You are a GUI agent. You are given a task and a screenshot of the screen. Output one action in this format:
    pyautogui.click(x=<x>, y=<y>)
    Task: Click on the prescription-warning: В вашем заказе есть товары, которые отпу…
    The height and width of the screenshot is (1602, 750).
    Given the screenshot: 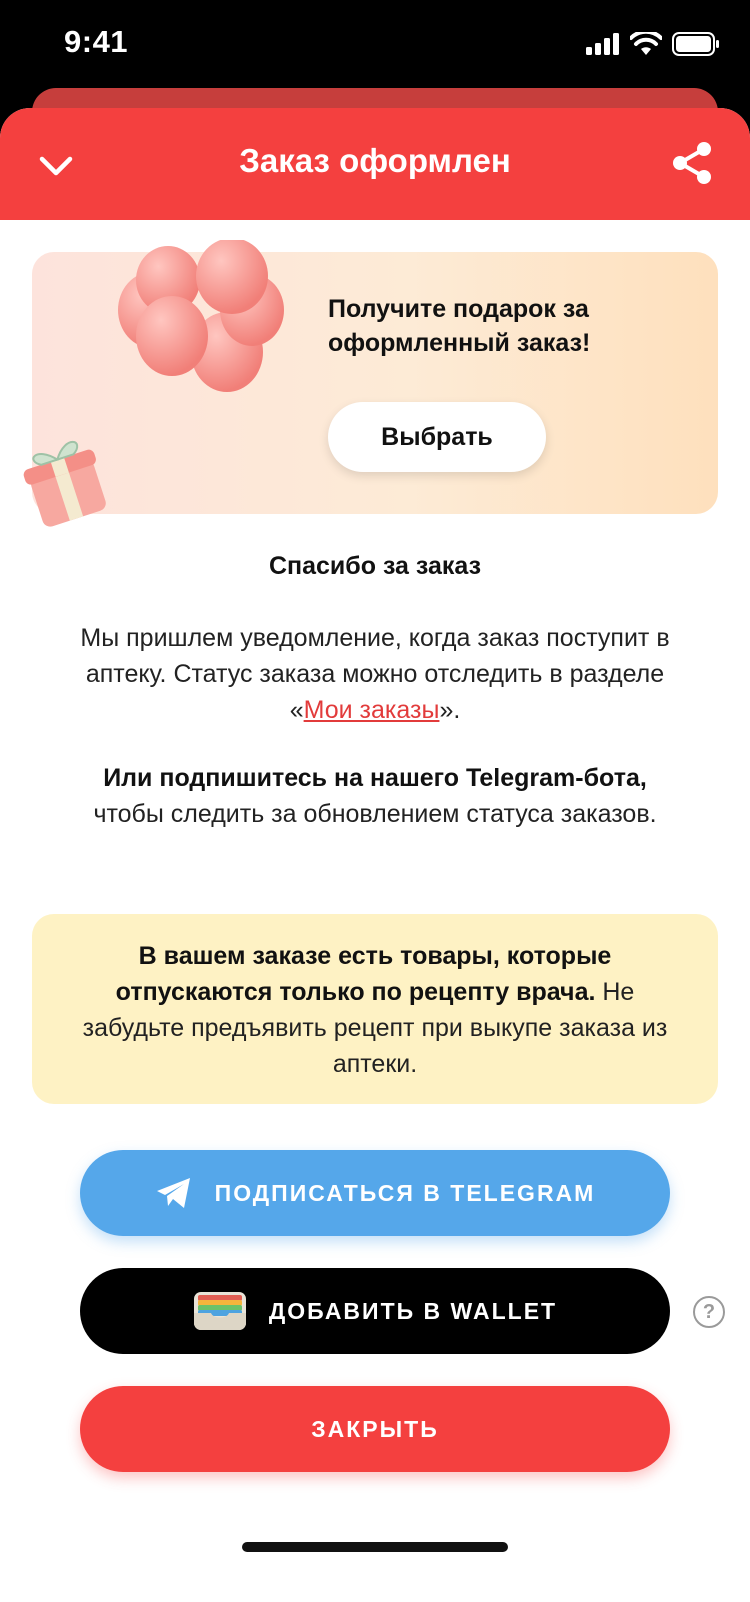 What is the action you would take?
    pyautogui.click(x=375, y=1009)
    